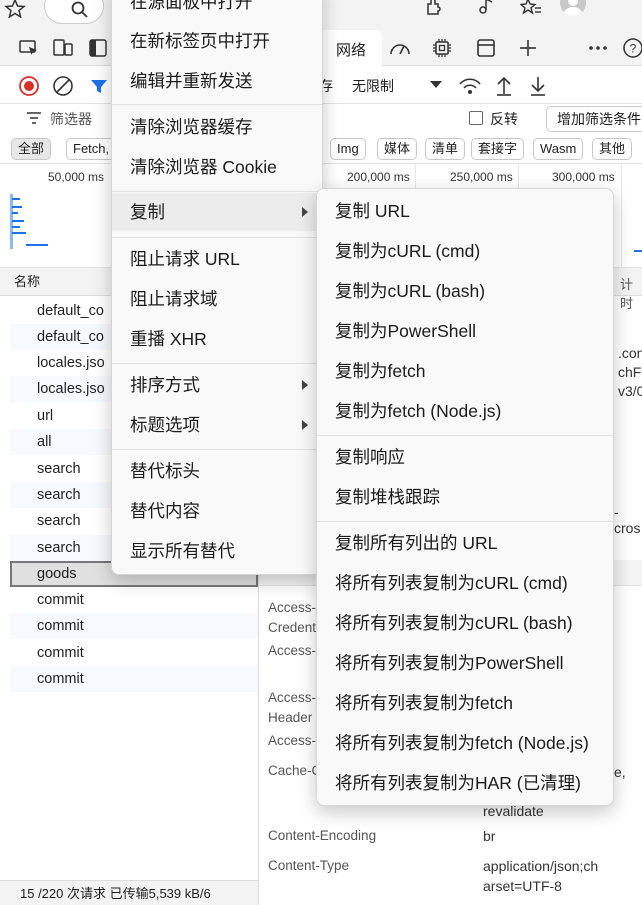  Describe the element at coordinates (465, 783) in the screenshot. I see `copy-all-as-har-sanitized: 将所有列表复制为HAR (已清理)` at that location.